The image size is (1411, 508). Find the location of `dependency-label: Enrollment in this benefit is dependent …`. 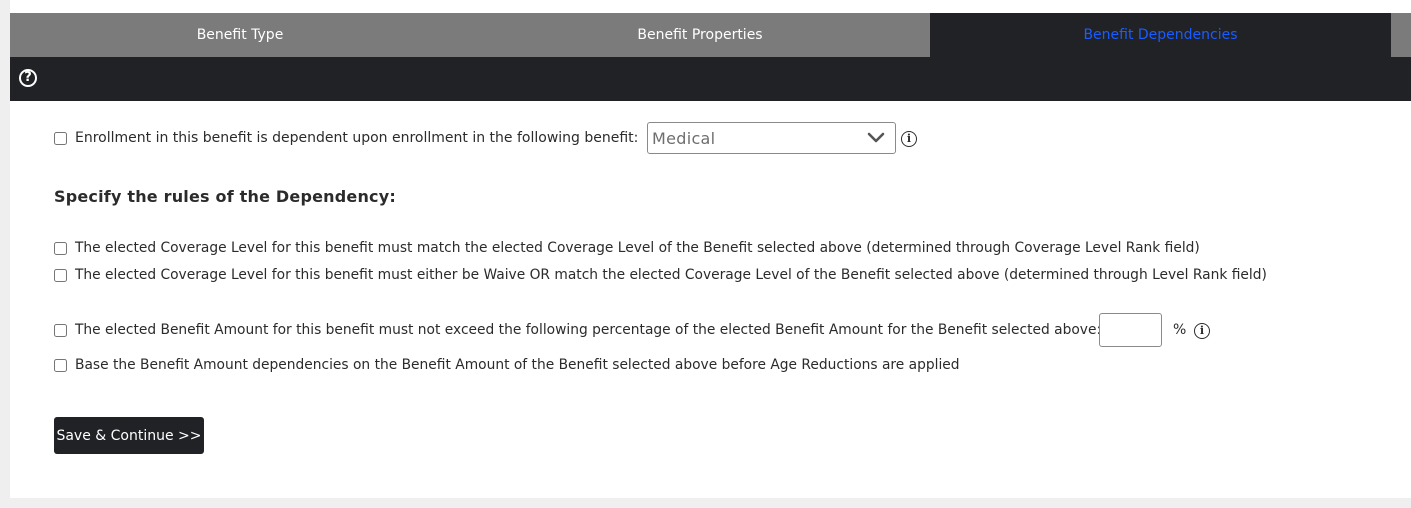

dependency-label: Enrollment in this benefit is dependent … is located at coordinates (357, 138).